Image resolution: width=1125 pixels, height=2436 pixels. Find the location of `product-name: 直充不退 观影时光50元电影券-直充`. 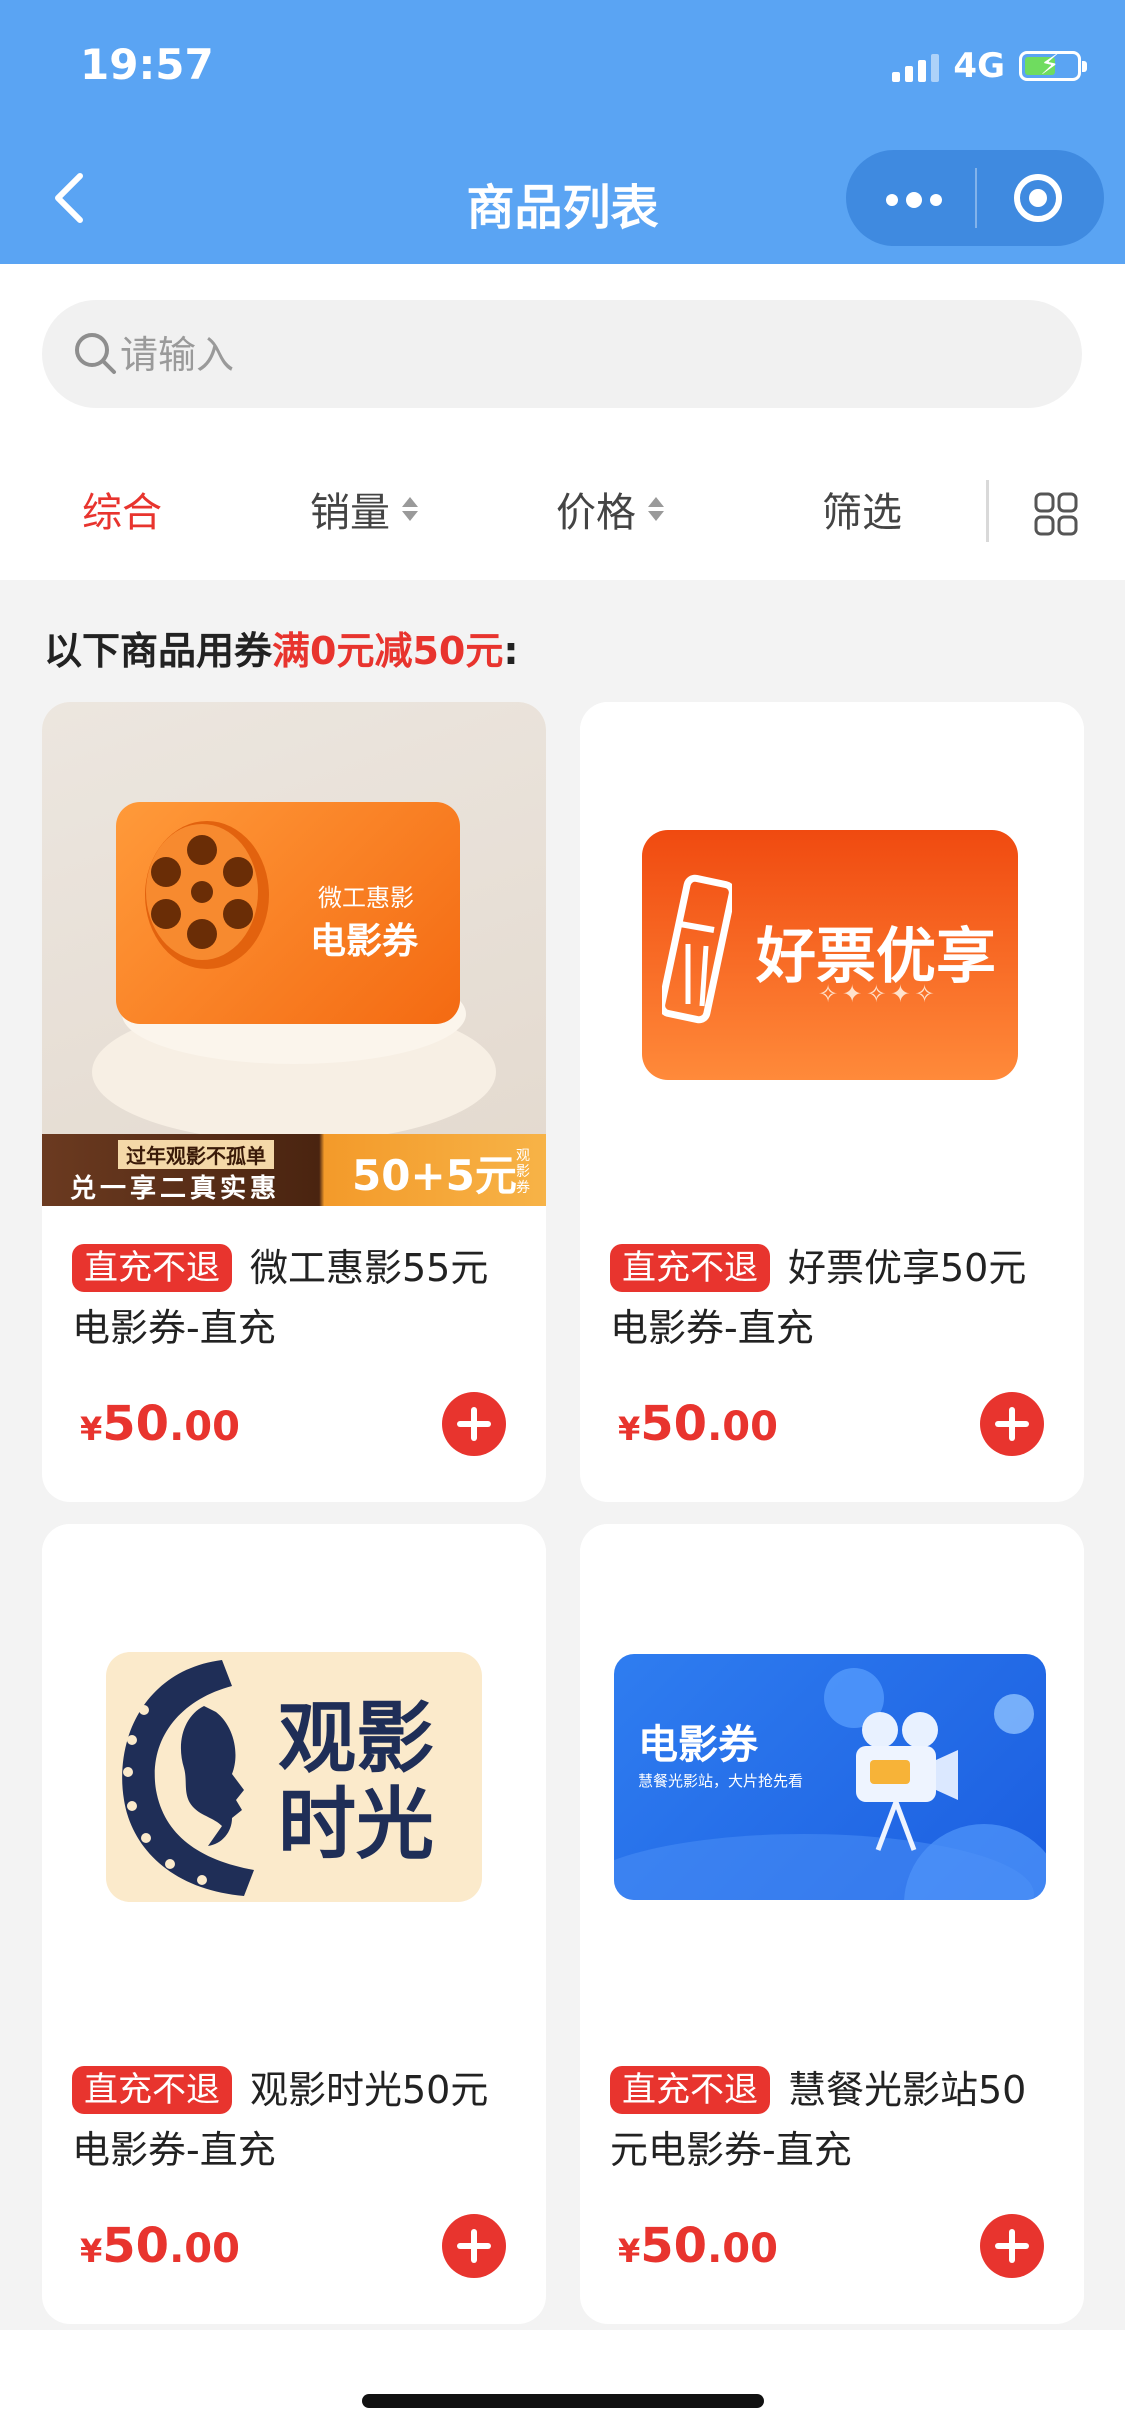

product-name: 直充不退 观影时光50元电影券-直充 is located at coordinates (280, 2119).